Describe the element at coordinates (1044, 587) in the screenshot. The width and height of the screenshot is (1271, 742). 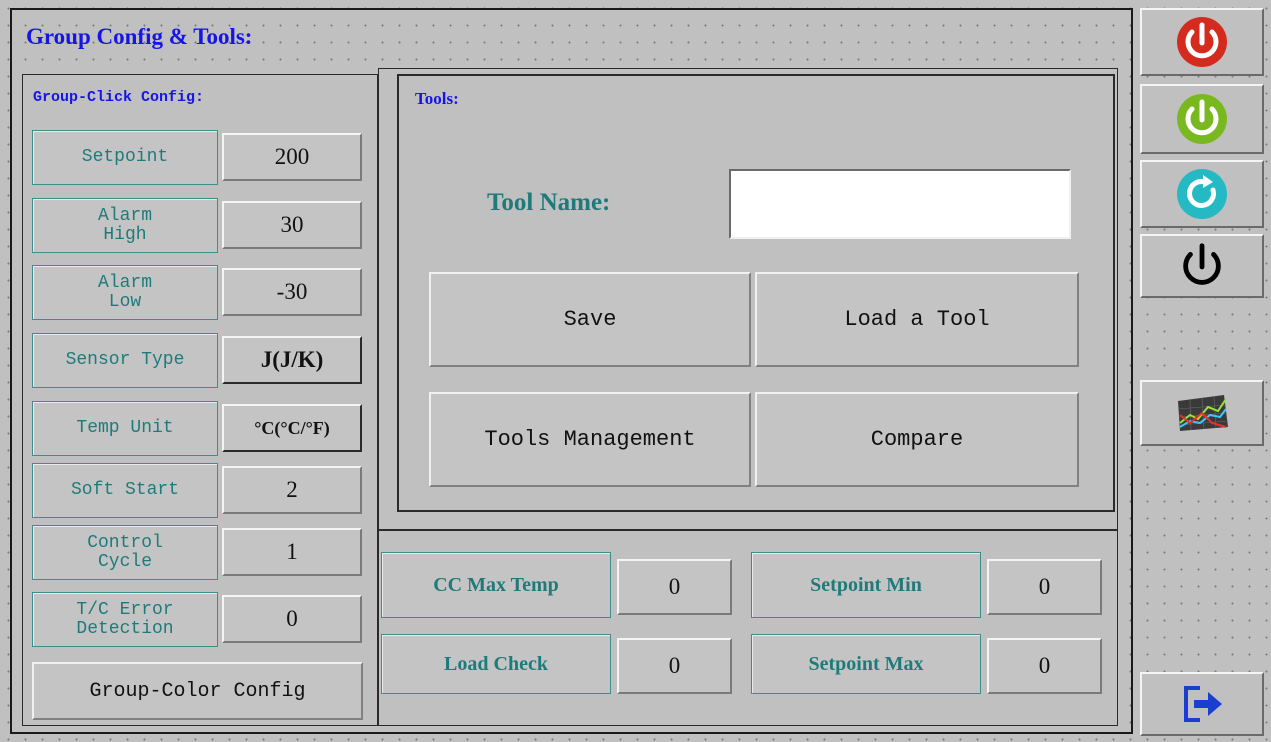
I see `setpoint-min-value: 0` at that location.